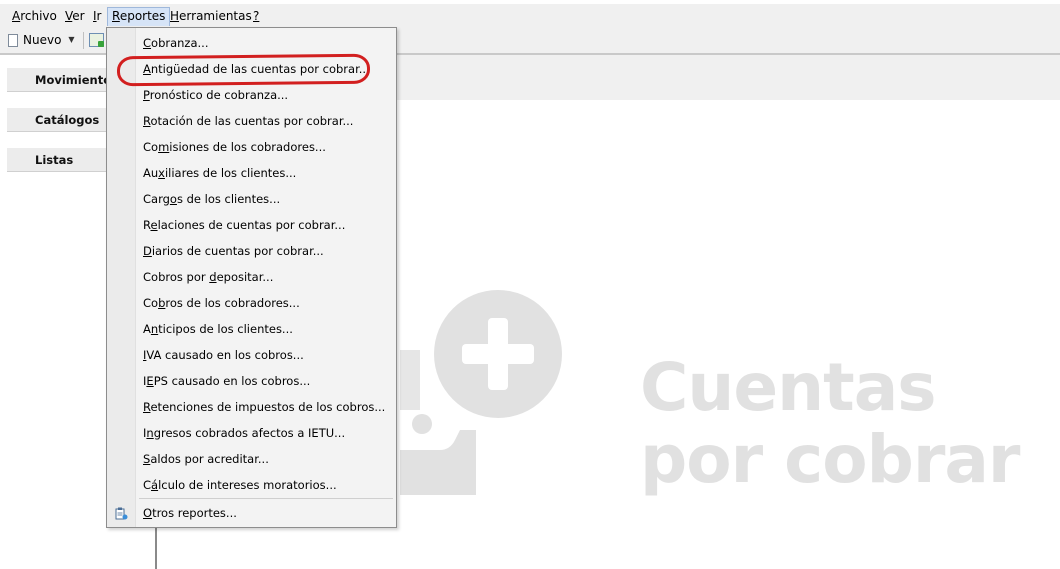  I want to click on new-button-label: Nuevo, so click(42, 40).